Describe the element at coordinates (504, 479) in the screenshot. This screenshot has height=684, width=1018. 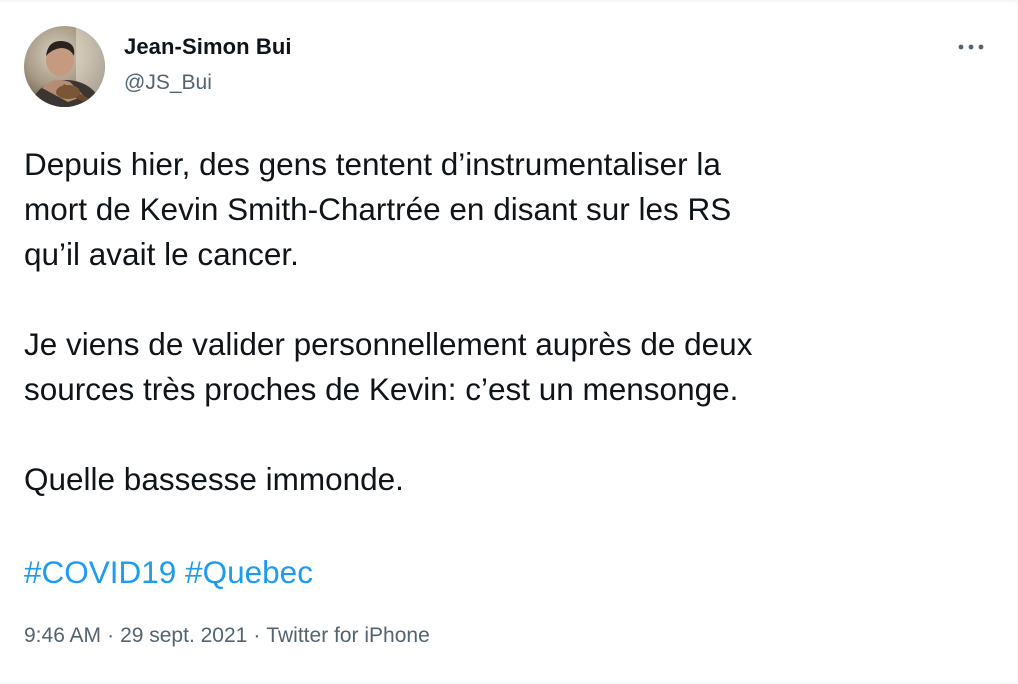
I see `tweet-paragraph: Quelle bassesse immonde.` at that location.